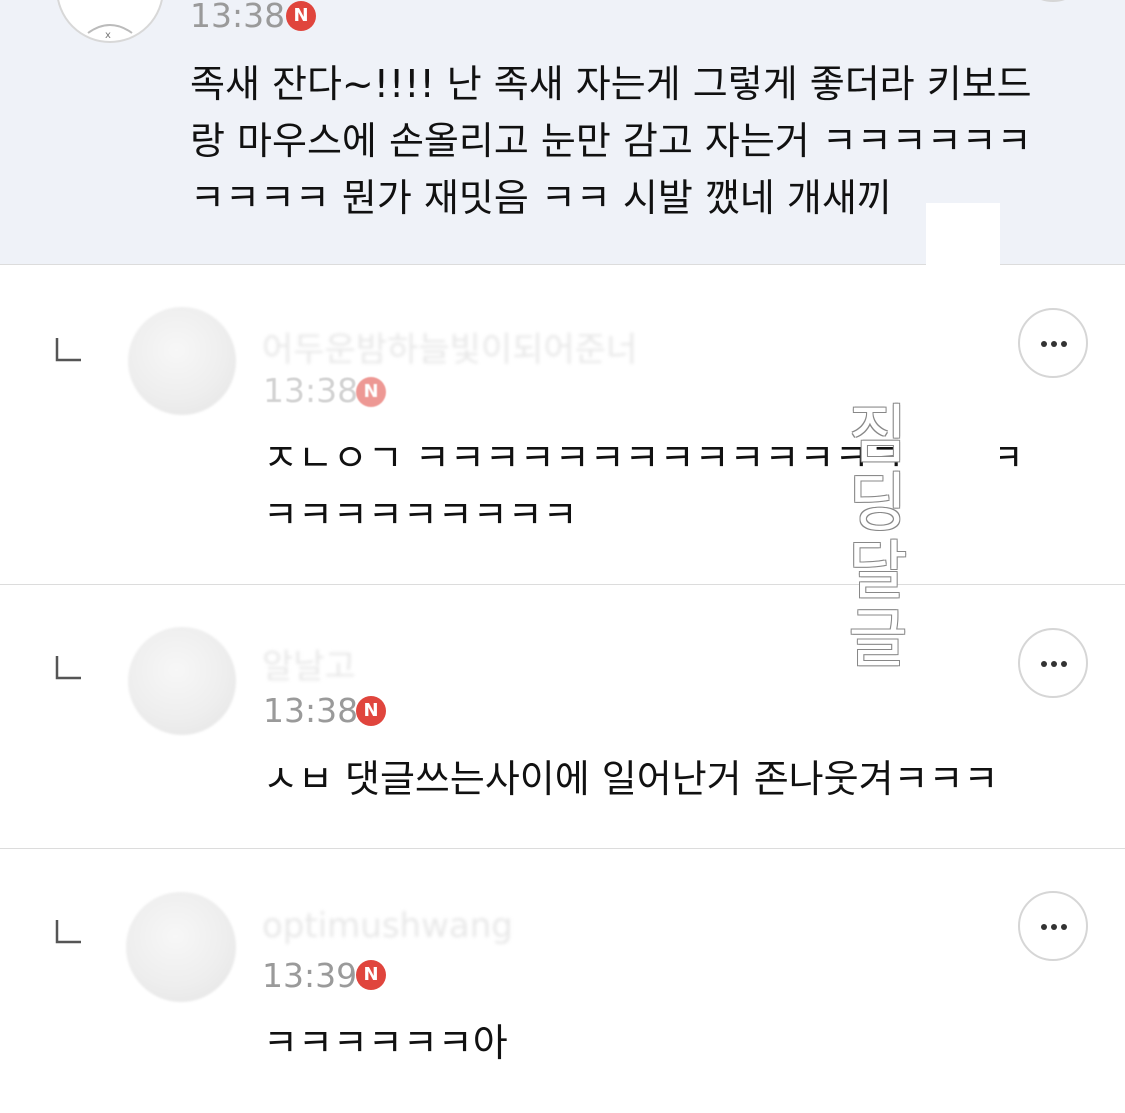 The width and height of the screenshot is (1125, 1113). I want to click on comment-text: ㅋㅋㅋㅋㅋㅋ아, so click(385, 1043).